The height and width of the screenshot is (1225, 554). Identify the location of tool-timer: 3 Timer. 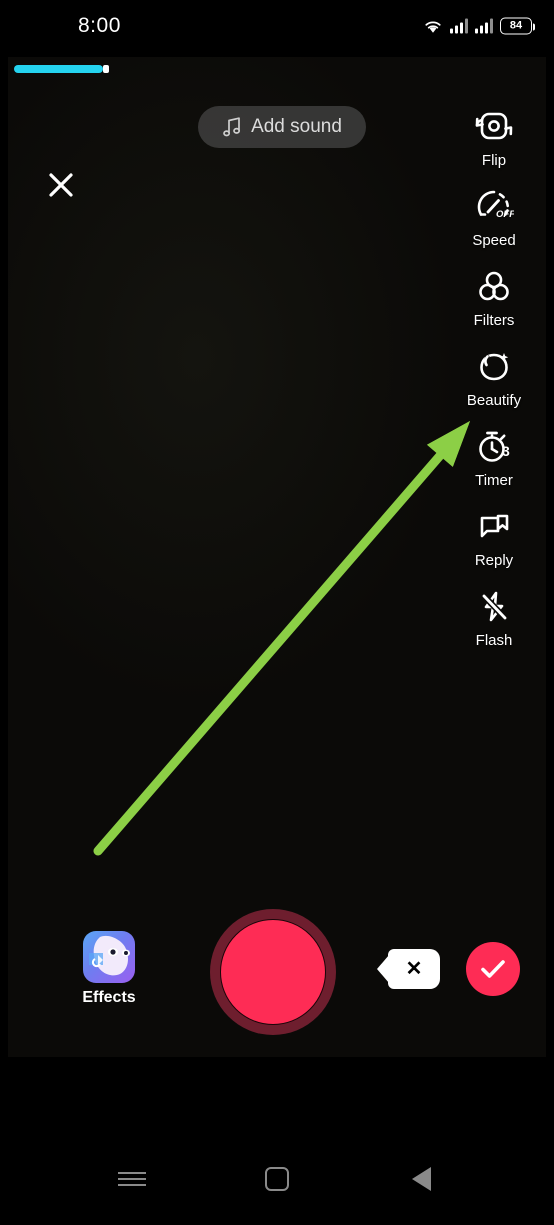
(494, 457).